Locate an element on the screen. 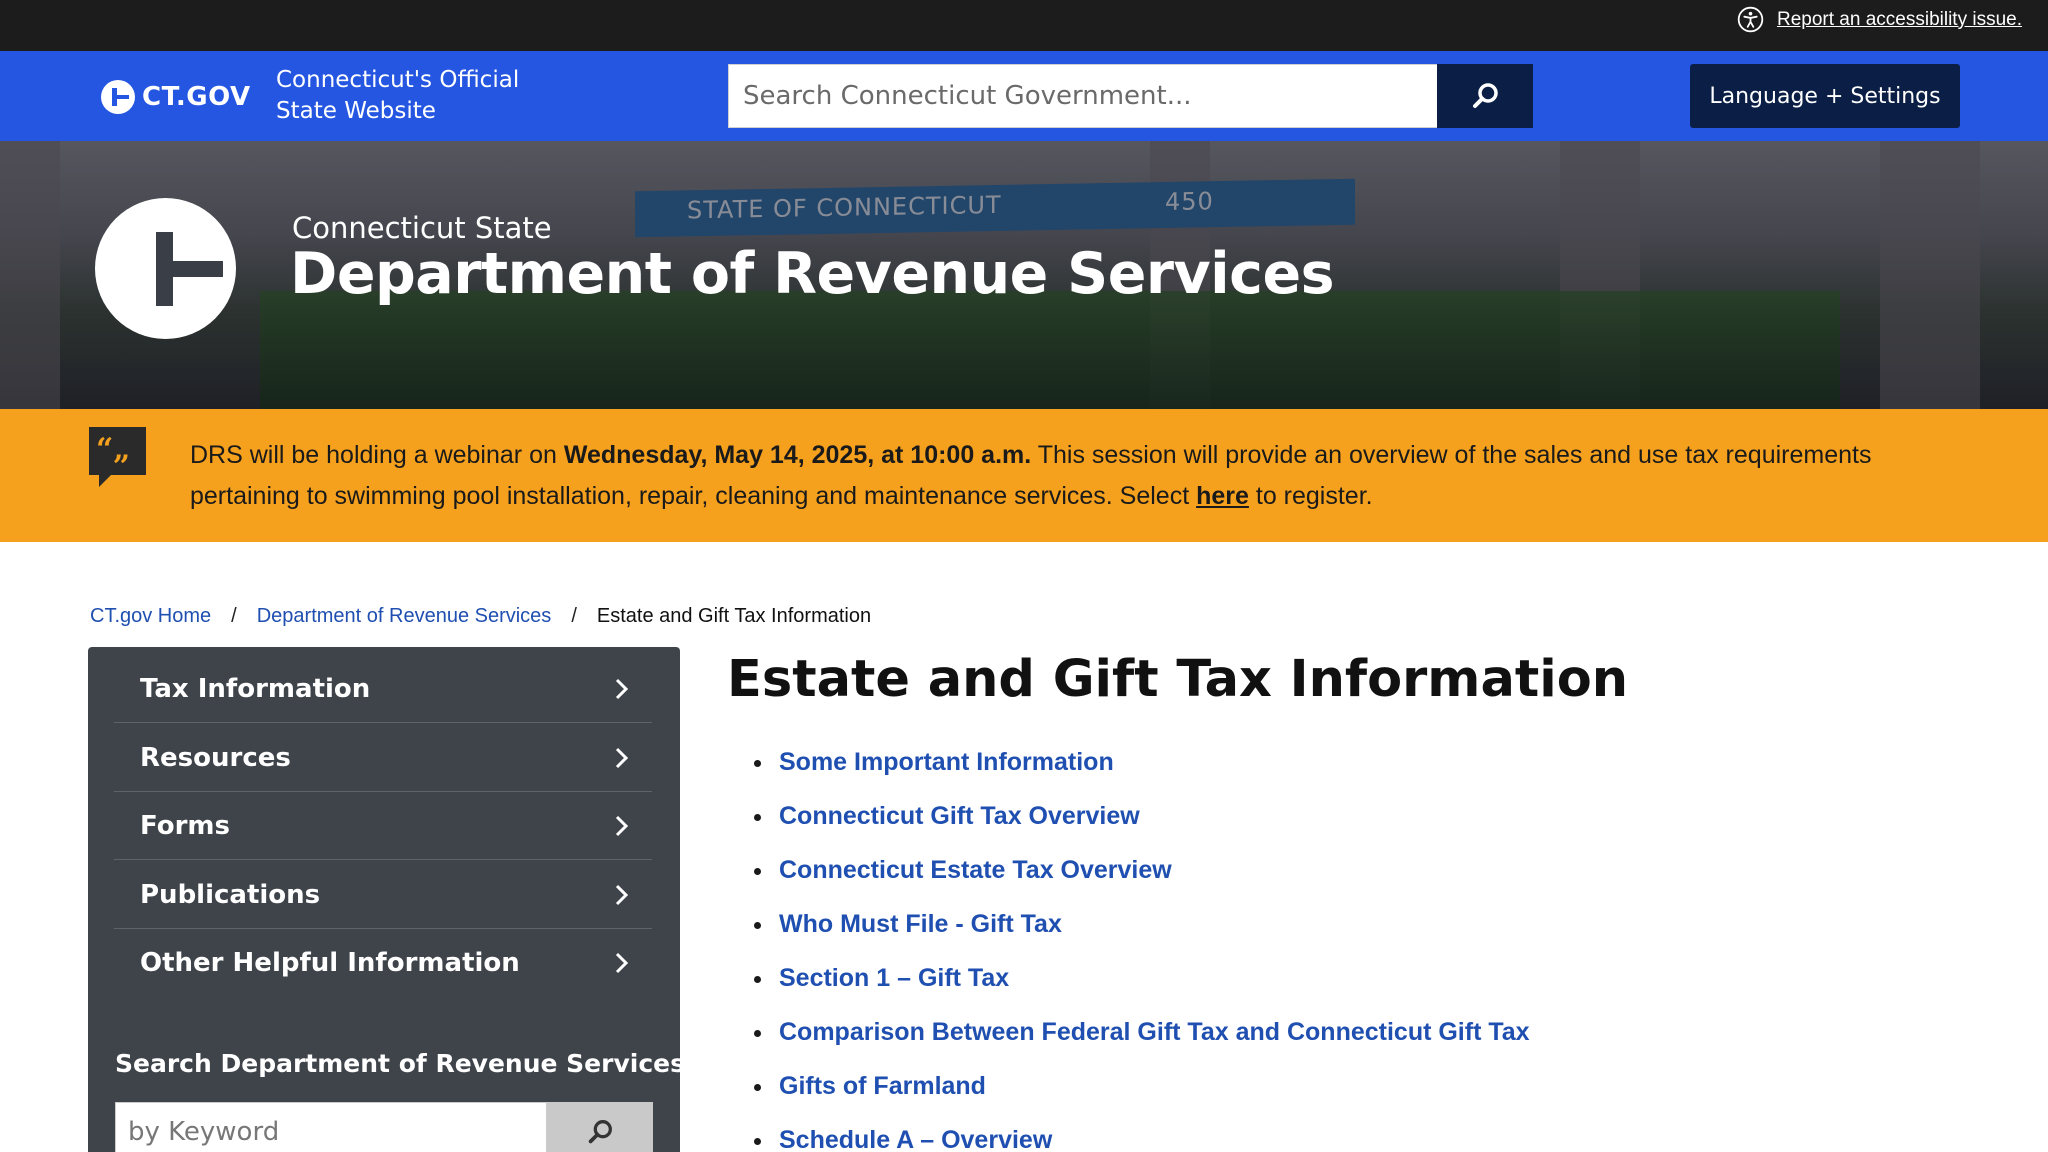 This screenshot has height=1152, width=2048. list-item: Who Must File - Gift Tax is located at coordinates (1141, 924).